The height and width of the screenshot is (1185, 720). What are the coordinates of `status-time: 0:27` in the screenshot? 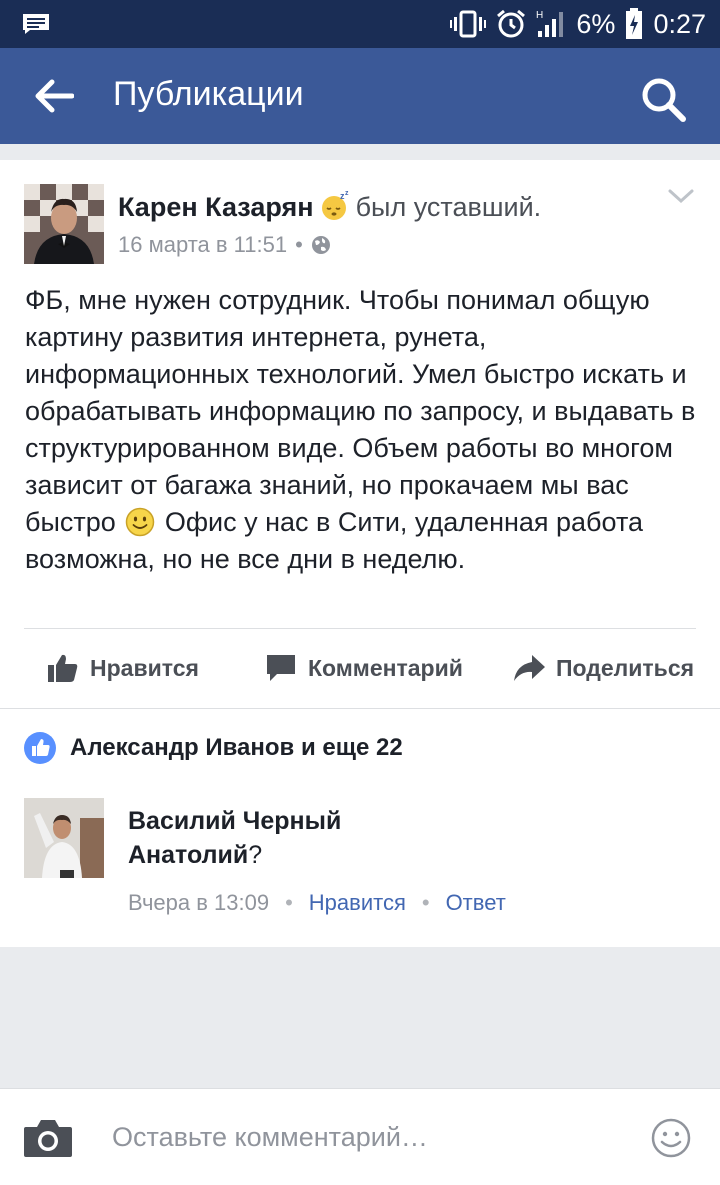 It's located at (679, 23).